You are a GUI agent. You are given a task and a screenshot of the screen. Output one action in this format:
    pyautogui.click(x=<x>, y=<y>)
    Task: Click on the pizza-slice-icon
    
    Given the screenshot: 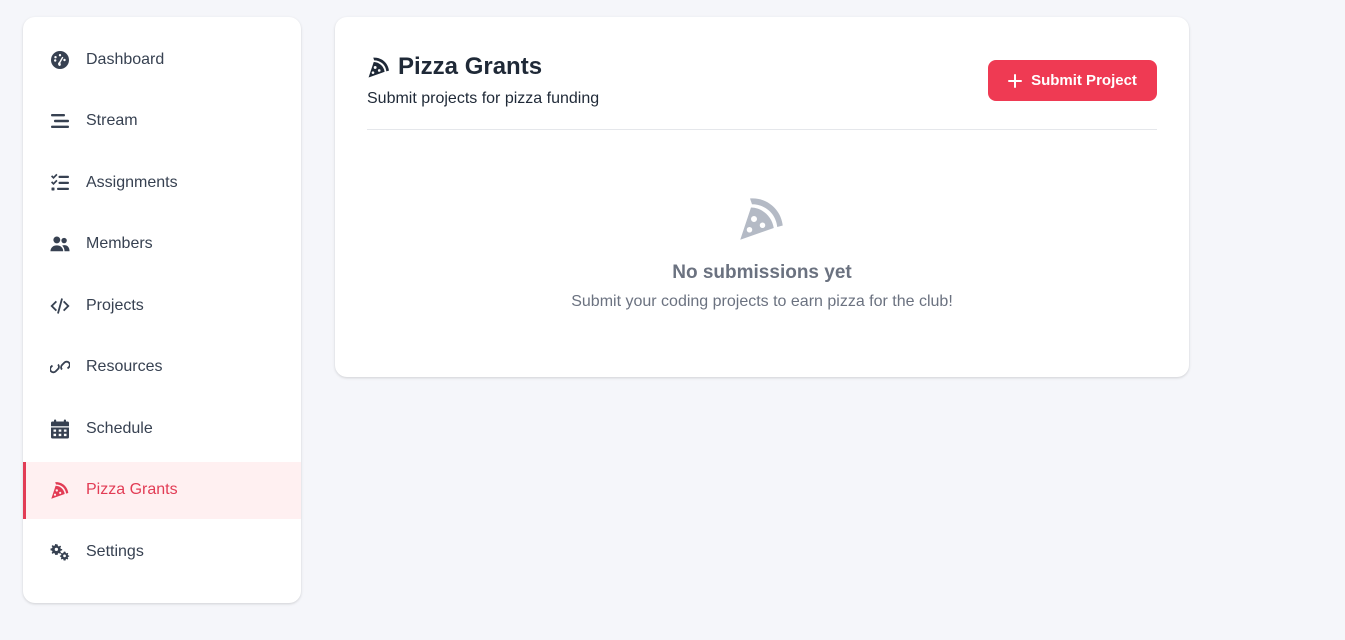 What is the action you would take?
    pyautogui.click(x=762, y=220)
    